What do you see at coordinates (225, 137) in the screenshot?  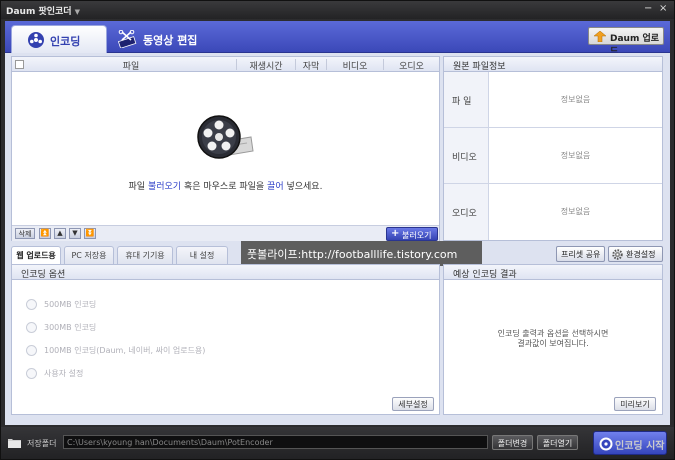 I see `film-reel-large-icon` at bounding box center [225, 137].